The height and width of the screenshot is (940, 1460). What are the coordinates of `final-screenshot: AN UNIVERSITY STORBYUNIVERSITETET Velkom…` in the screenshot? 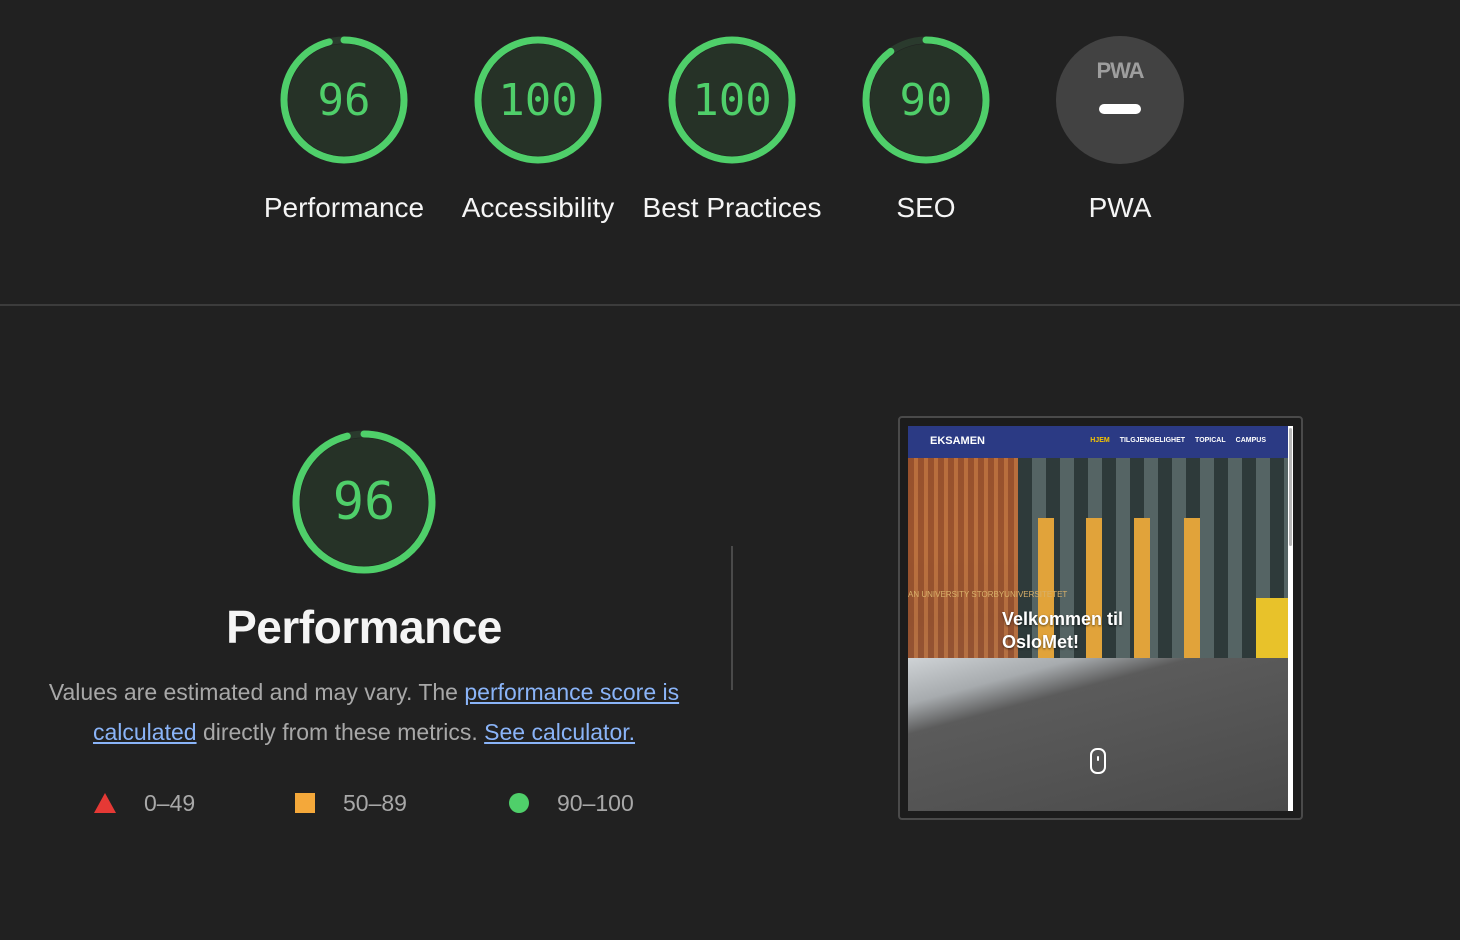 It's located at (1100, 618).